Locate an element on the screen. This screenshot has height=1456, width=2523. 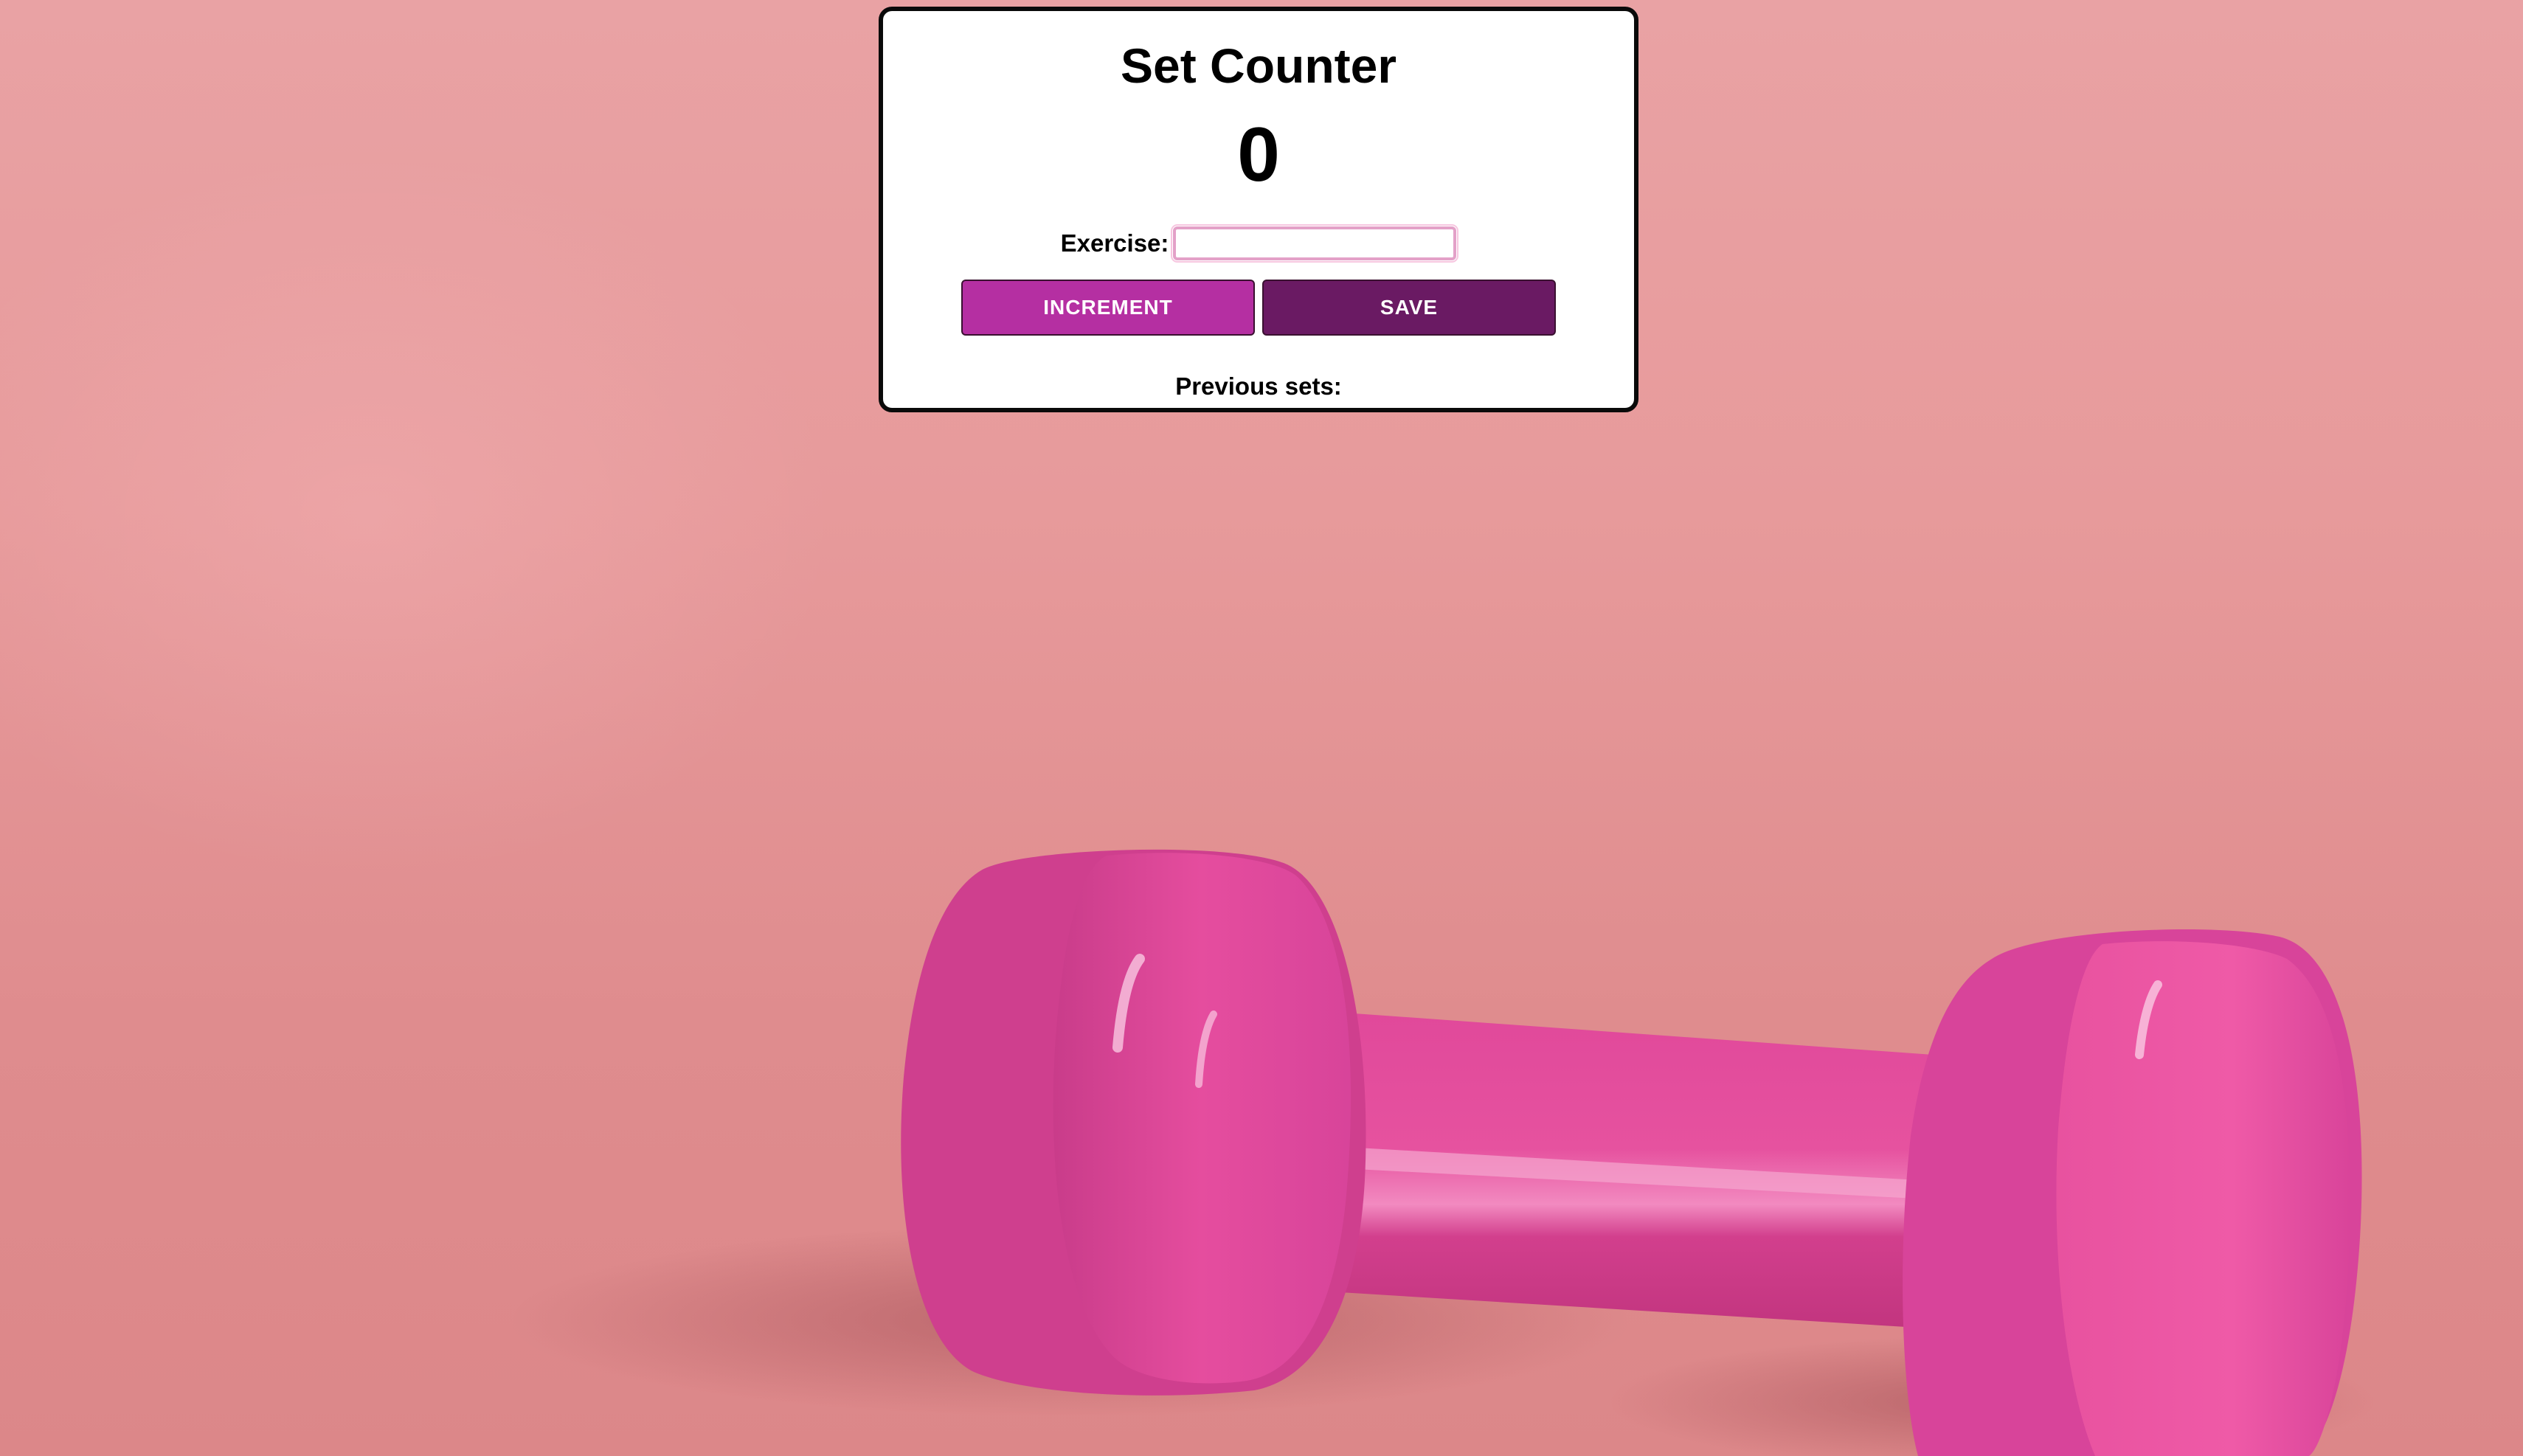
save-button: SAVE is located at coordinates (1409, 308).